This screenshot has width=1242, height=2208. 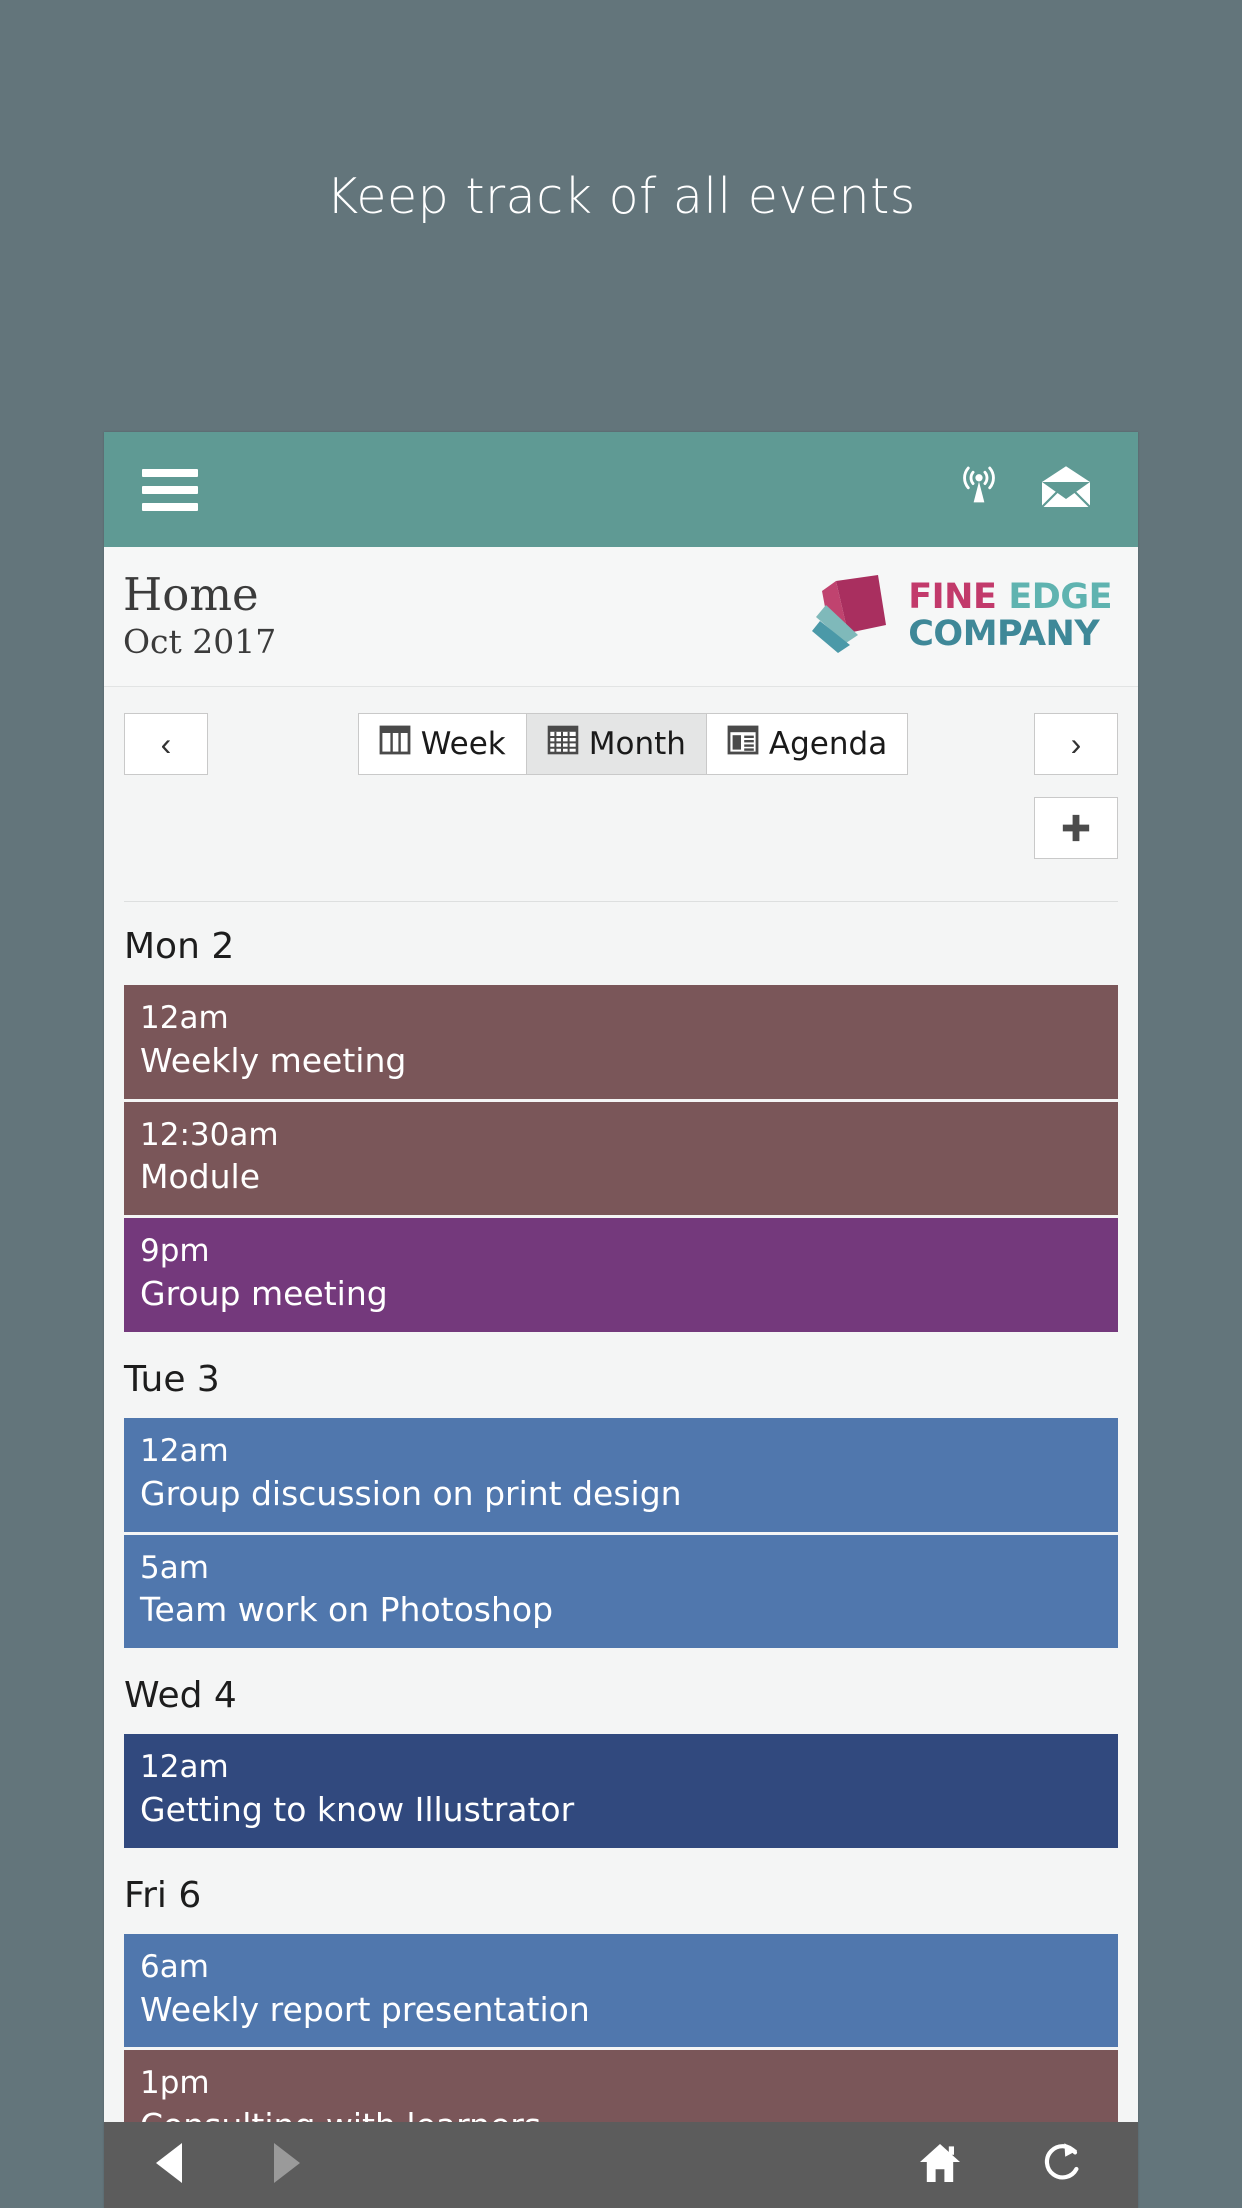 I want to click on broadcast-antenna-icon, so click(x=979, y=489).